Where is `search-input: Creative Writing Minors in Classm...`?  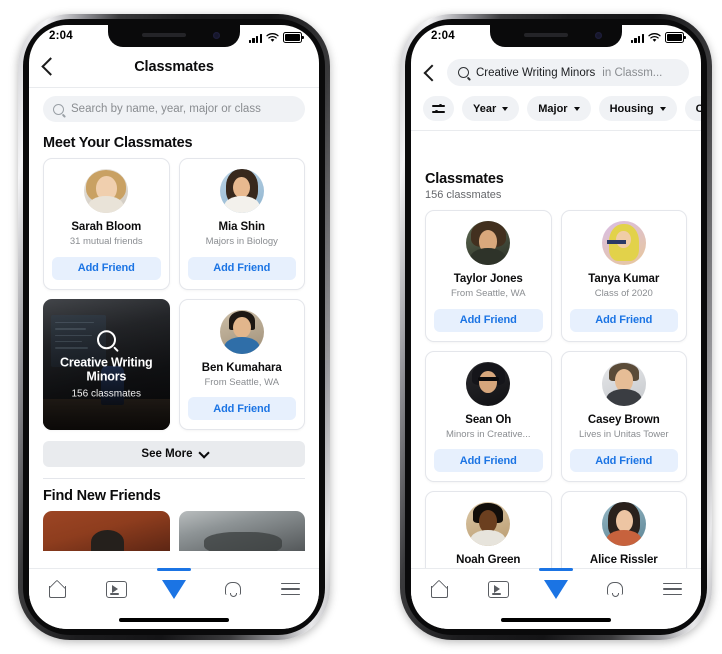 search-input: Creative Writing Minors in Classm... is located at coordinates (568, 72).